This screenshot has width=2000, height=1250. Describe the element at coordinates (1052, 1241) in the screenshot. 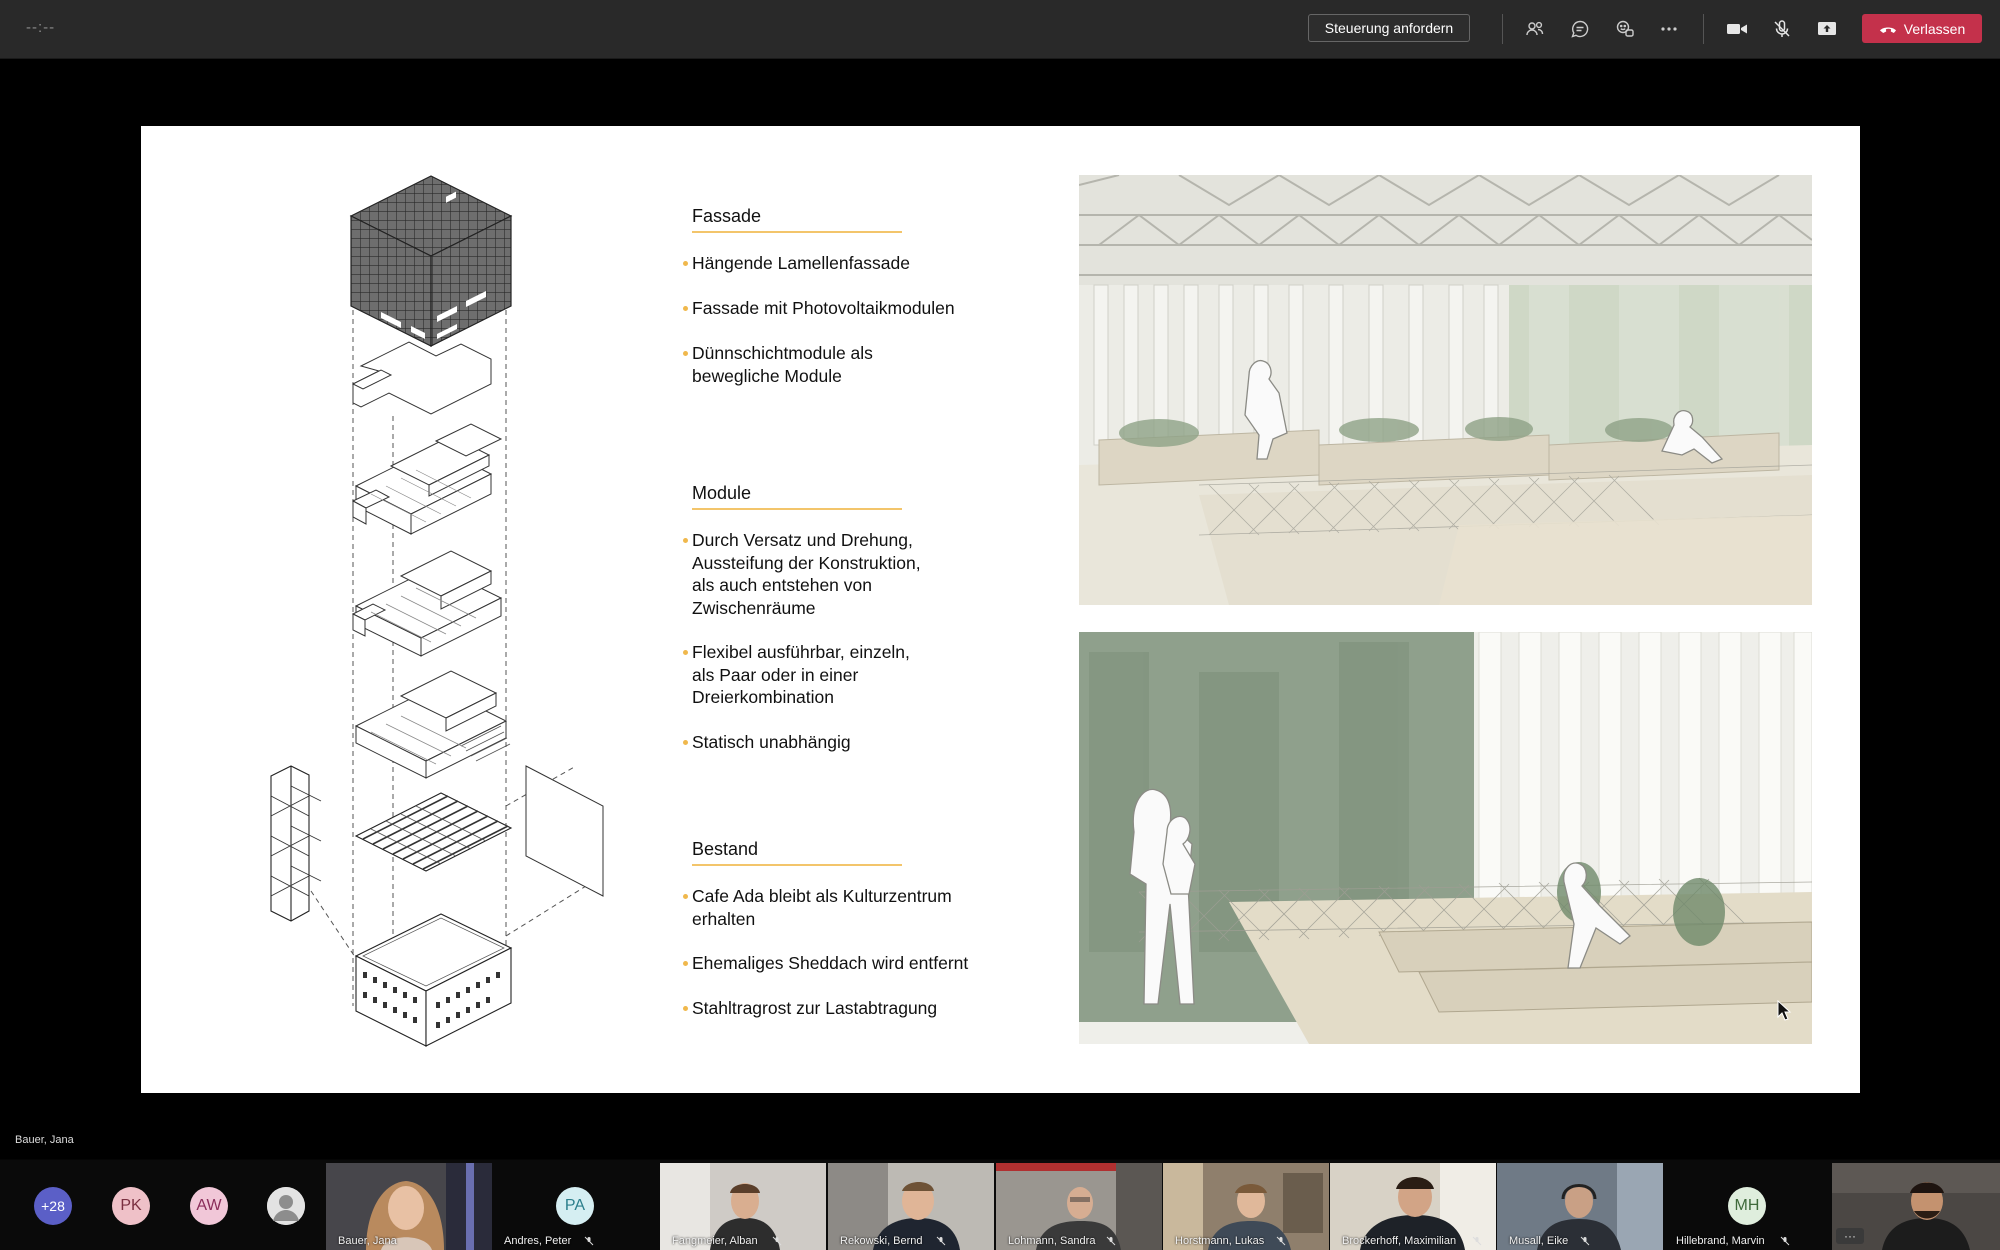

I see `participant-name: Lohmann, Sandra` at that location.